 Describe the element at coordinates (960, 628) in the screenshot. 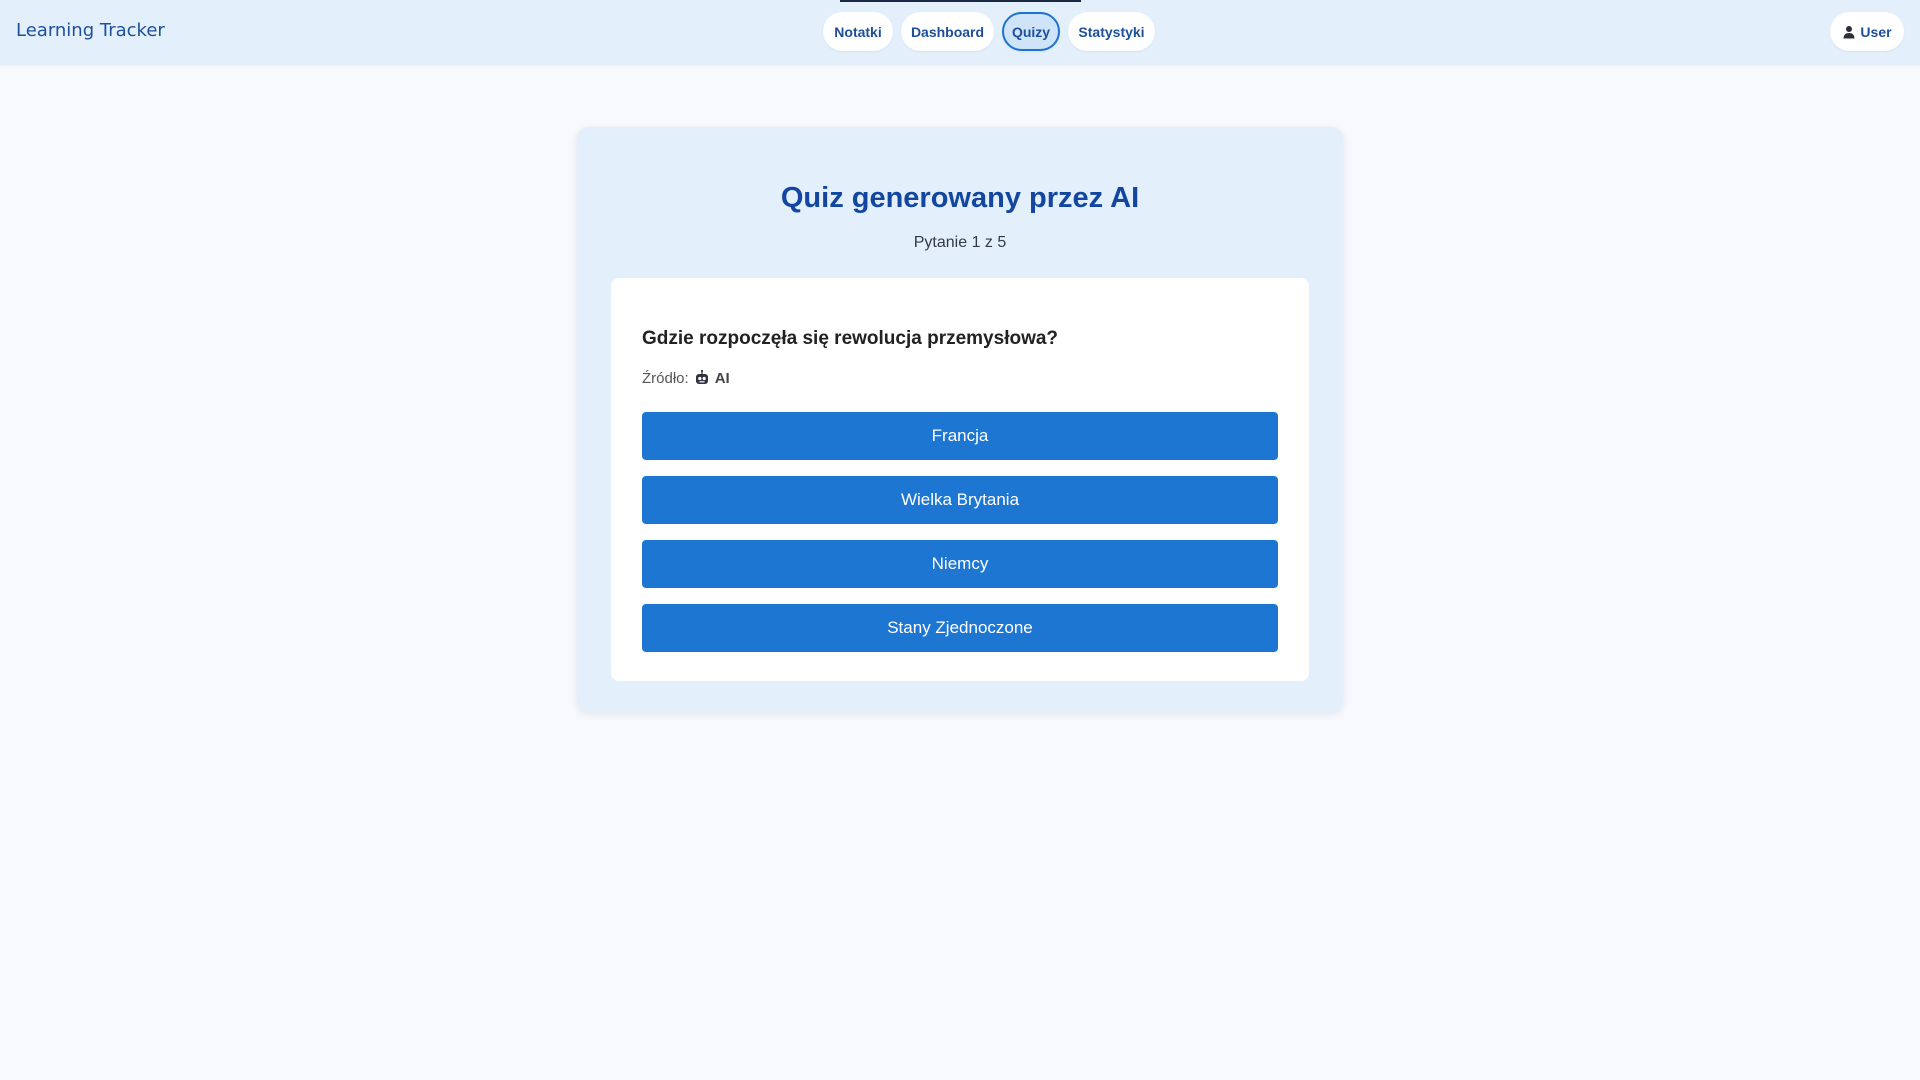

I see `answer-option-button: Stany Zjednoczone` at that location.